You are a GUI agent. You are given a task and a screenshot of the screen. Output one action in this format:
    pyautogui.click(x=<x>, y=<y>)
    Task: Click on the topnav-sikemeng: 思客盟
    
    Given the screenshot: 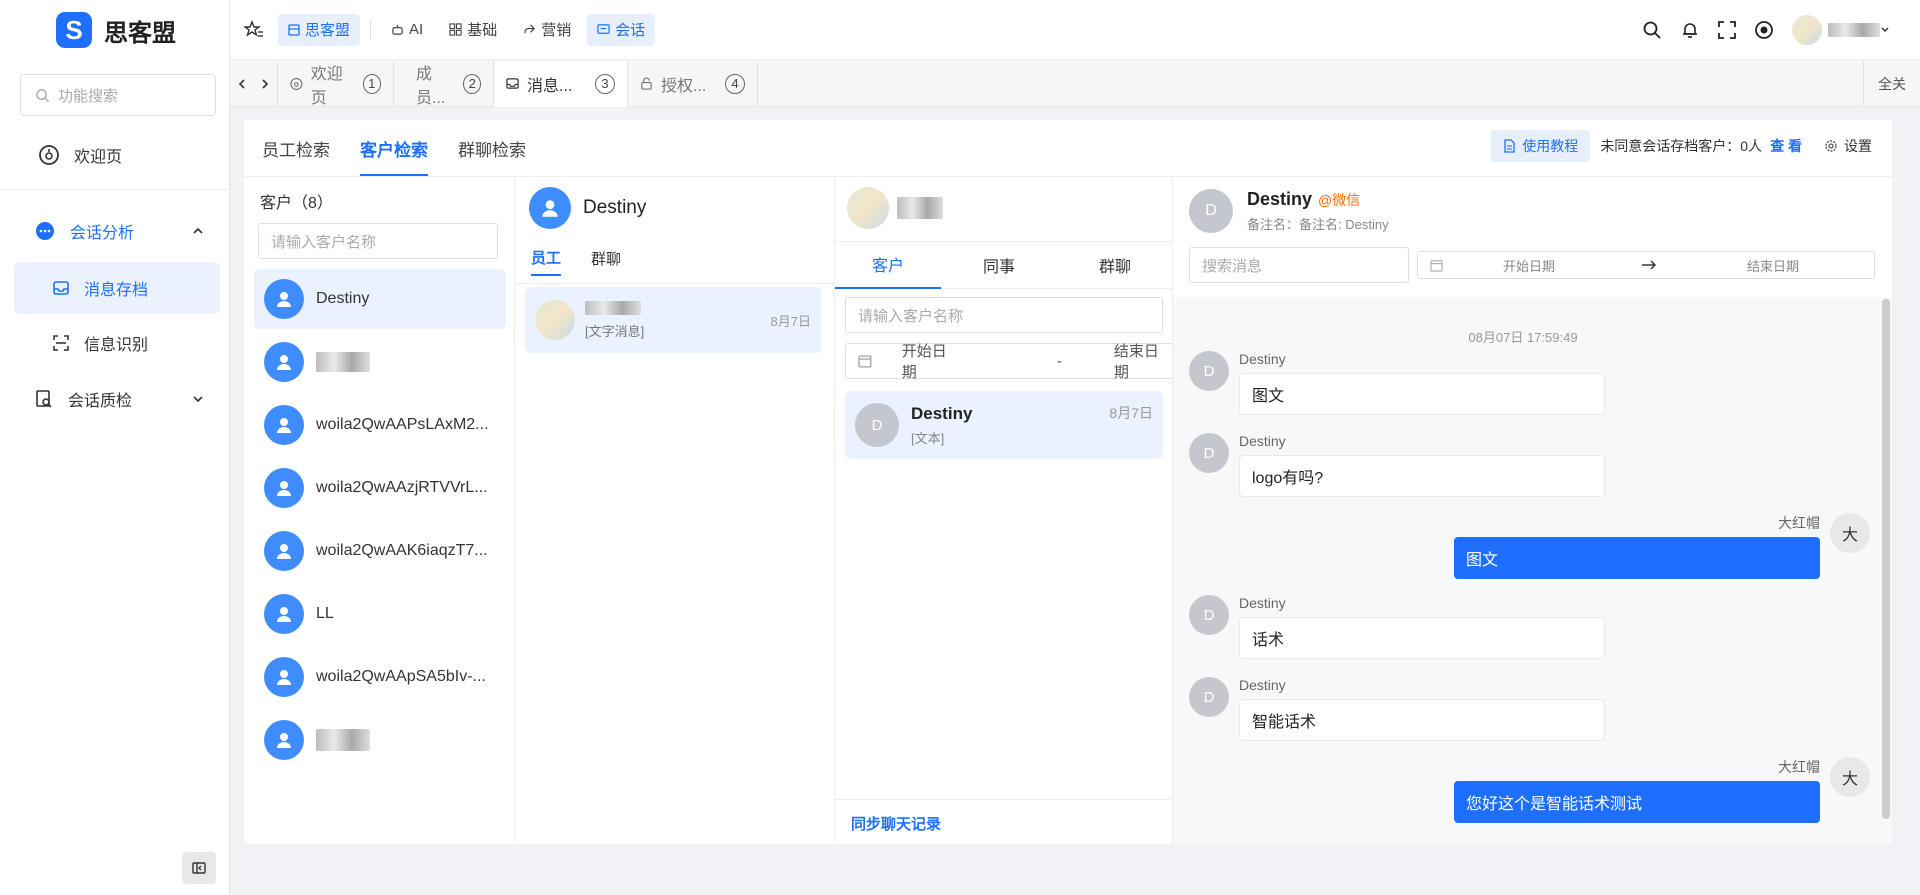 What is the action you would take?
    pyautogui.click(x=319, y=29)
    